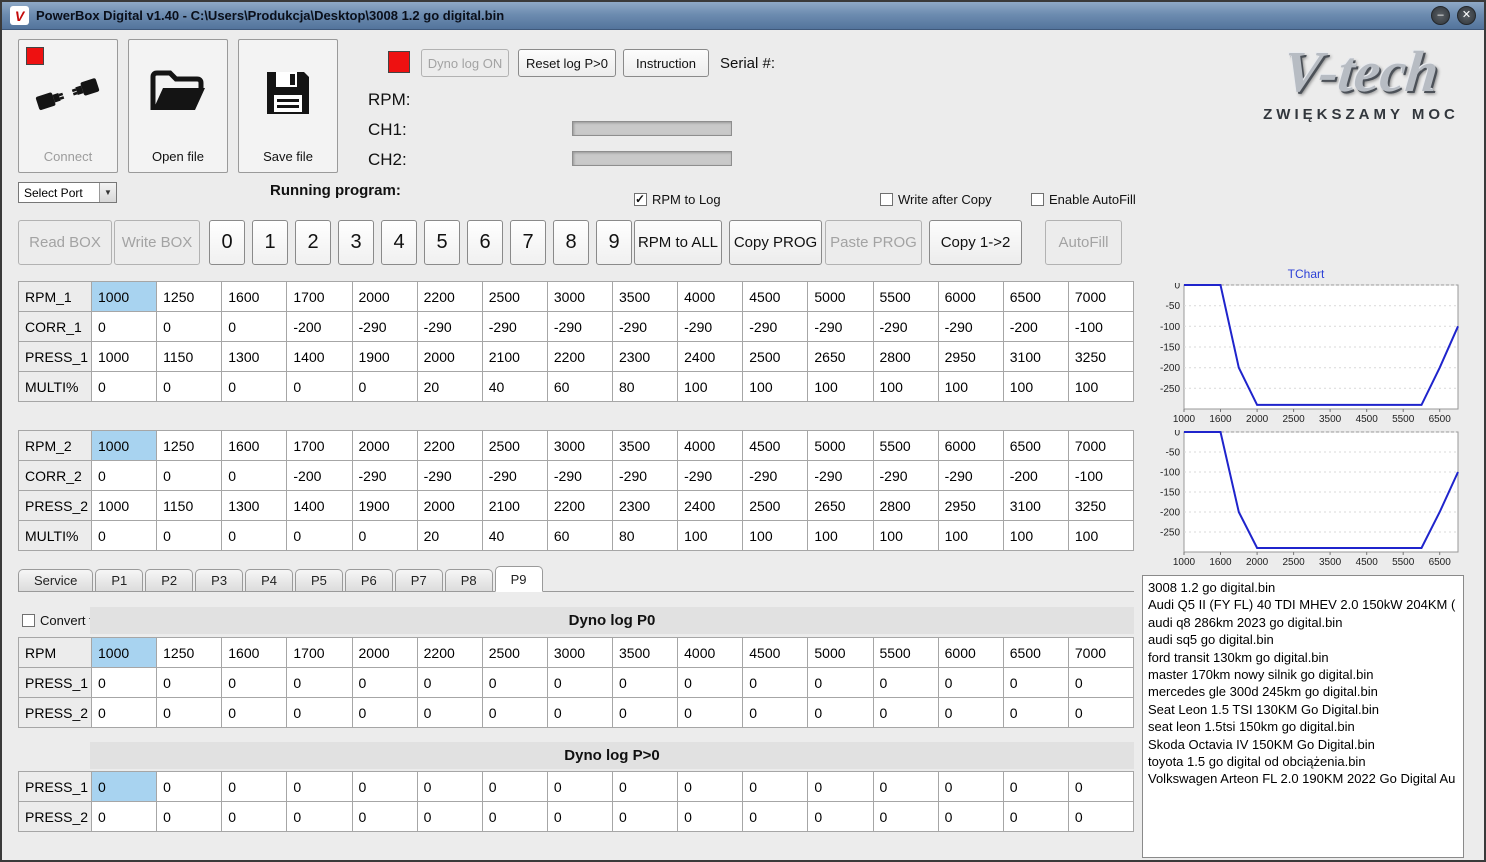  Describe the element at coordinates (677, 199) in the screenshot. I see `rpm-to-log-checkbox: RPM to Log` at that location.